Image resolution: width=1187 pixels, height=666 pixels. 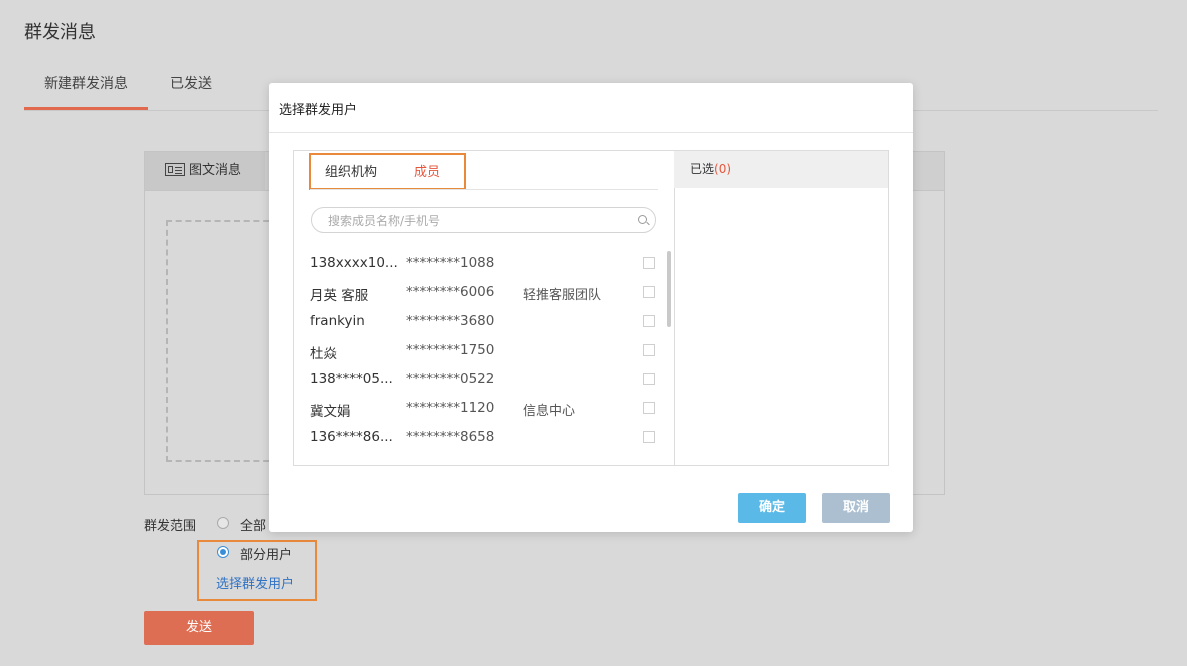 What do you see at coordinates (215, 170) in the screenshot?
I see `editor-tab-label: 图文消息` at bounding box center [215, 170].